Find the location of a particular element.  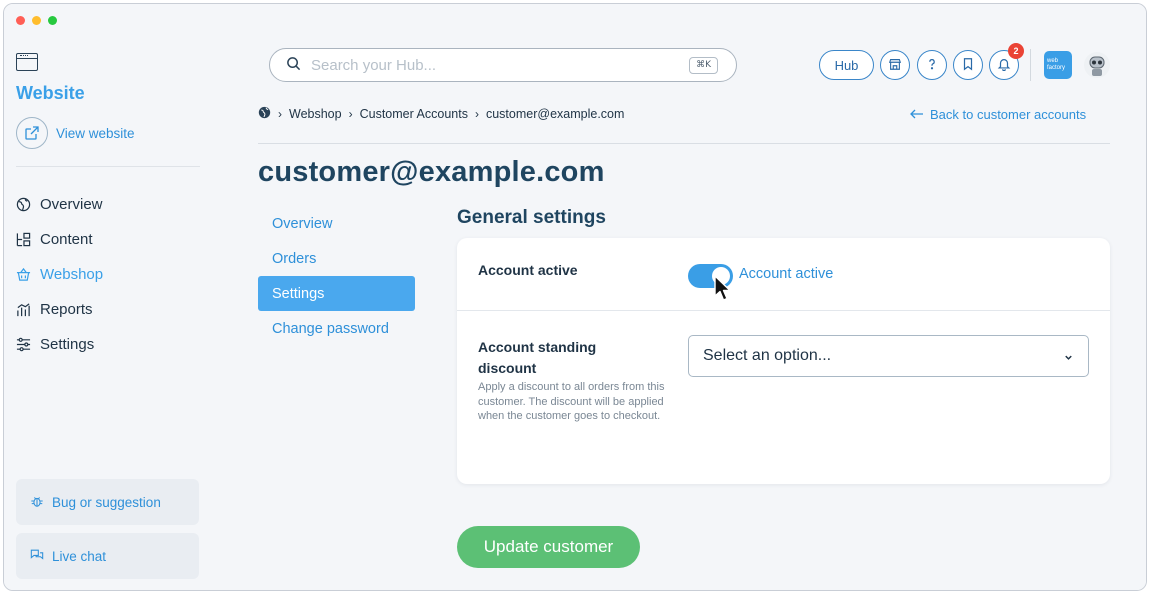

external-link-icon is located at coordinates (32, 133).